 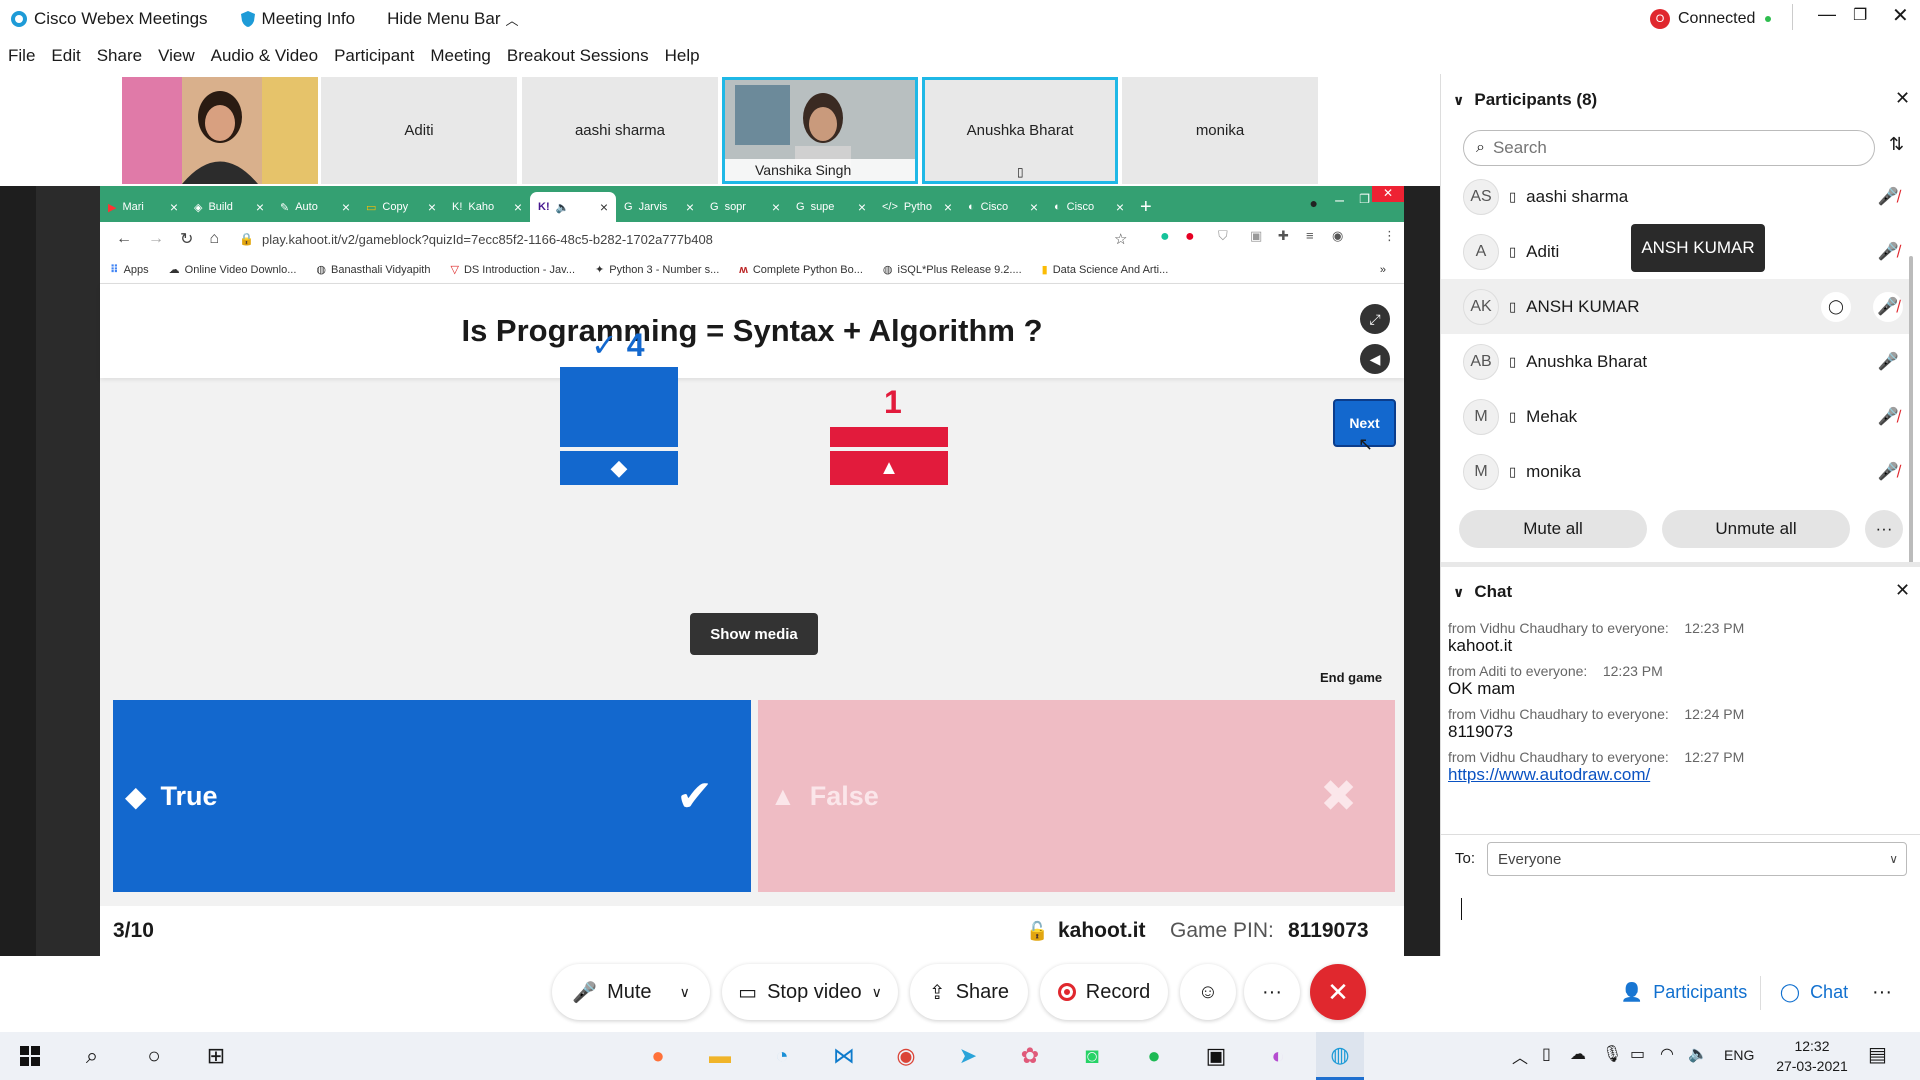 I want to click on search-input, so click(x=1662, y=148).